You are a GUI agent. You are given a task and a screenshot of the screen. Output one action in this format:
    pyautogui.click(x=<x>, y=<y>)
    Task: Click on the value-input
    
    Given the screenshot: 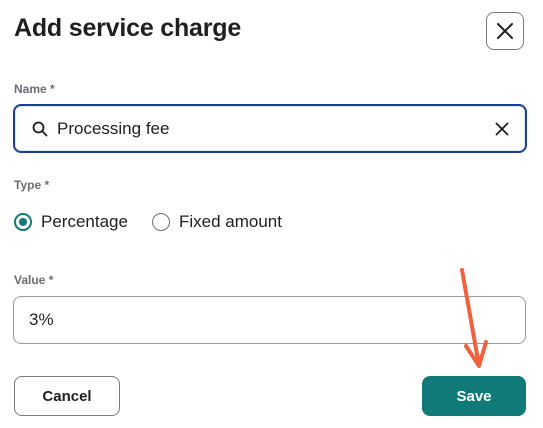 What is the action you would take?
    pyautogui.click(x=269, y=320)
    